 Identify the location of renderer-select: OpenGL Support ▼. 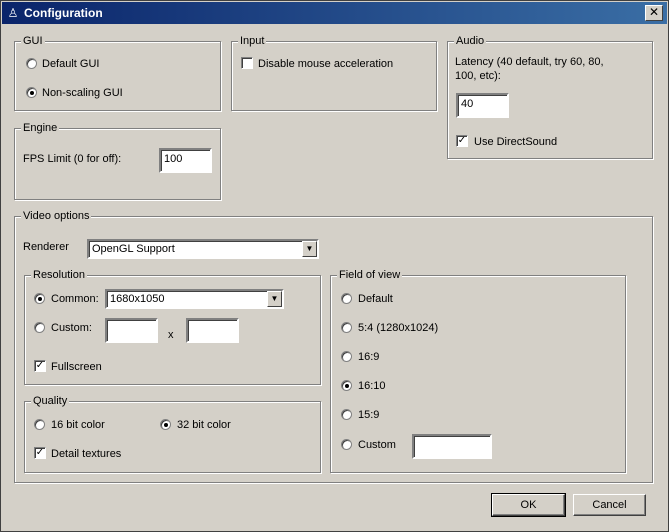
(203, 249).